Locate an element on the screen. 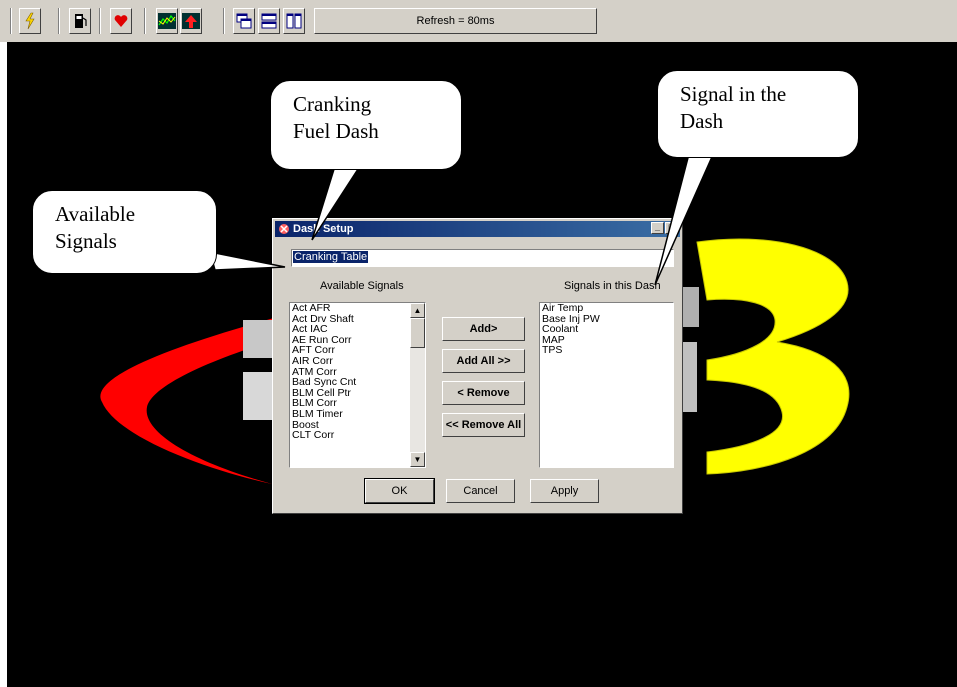  scroll-up-button: ▲ is located at coordinates (417, 310).